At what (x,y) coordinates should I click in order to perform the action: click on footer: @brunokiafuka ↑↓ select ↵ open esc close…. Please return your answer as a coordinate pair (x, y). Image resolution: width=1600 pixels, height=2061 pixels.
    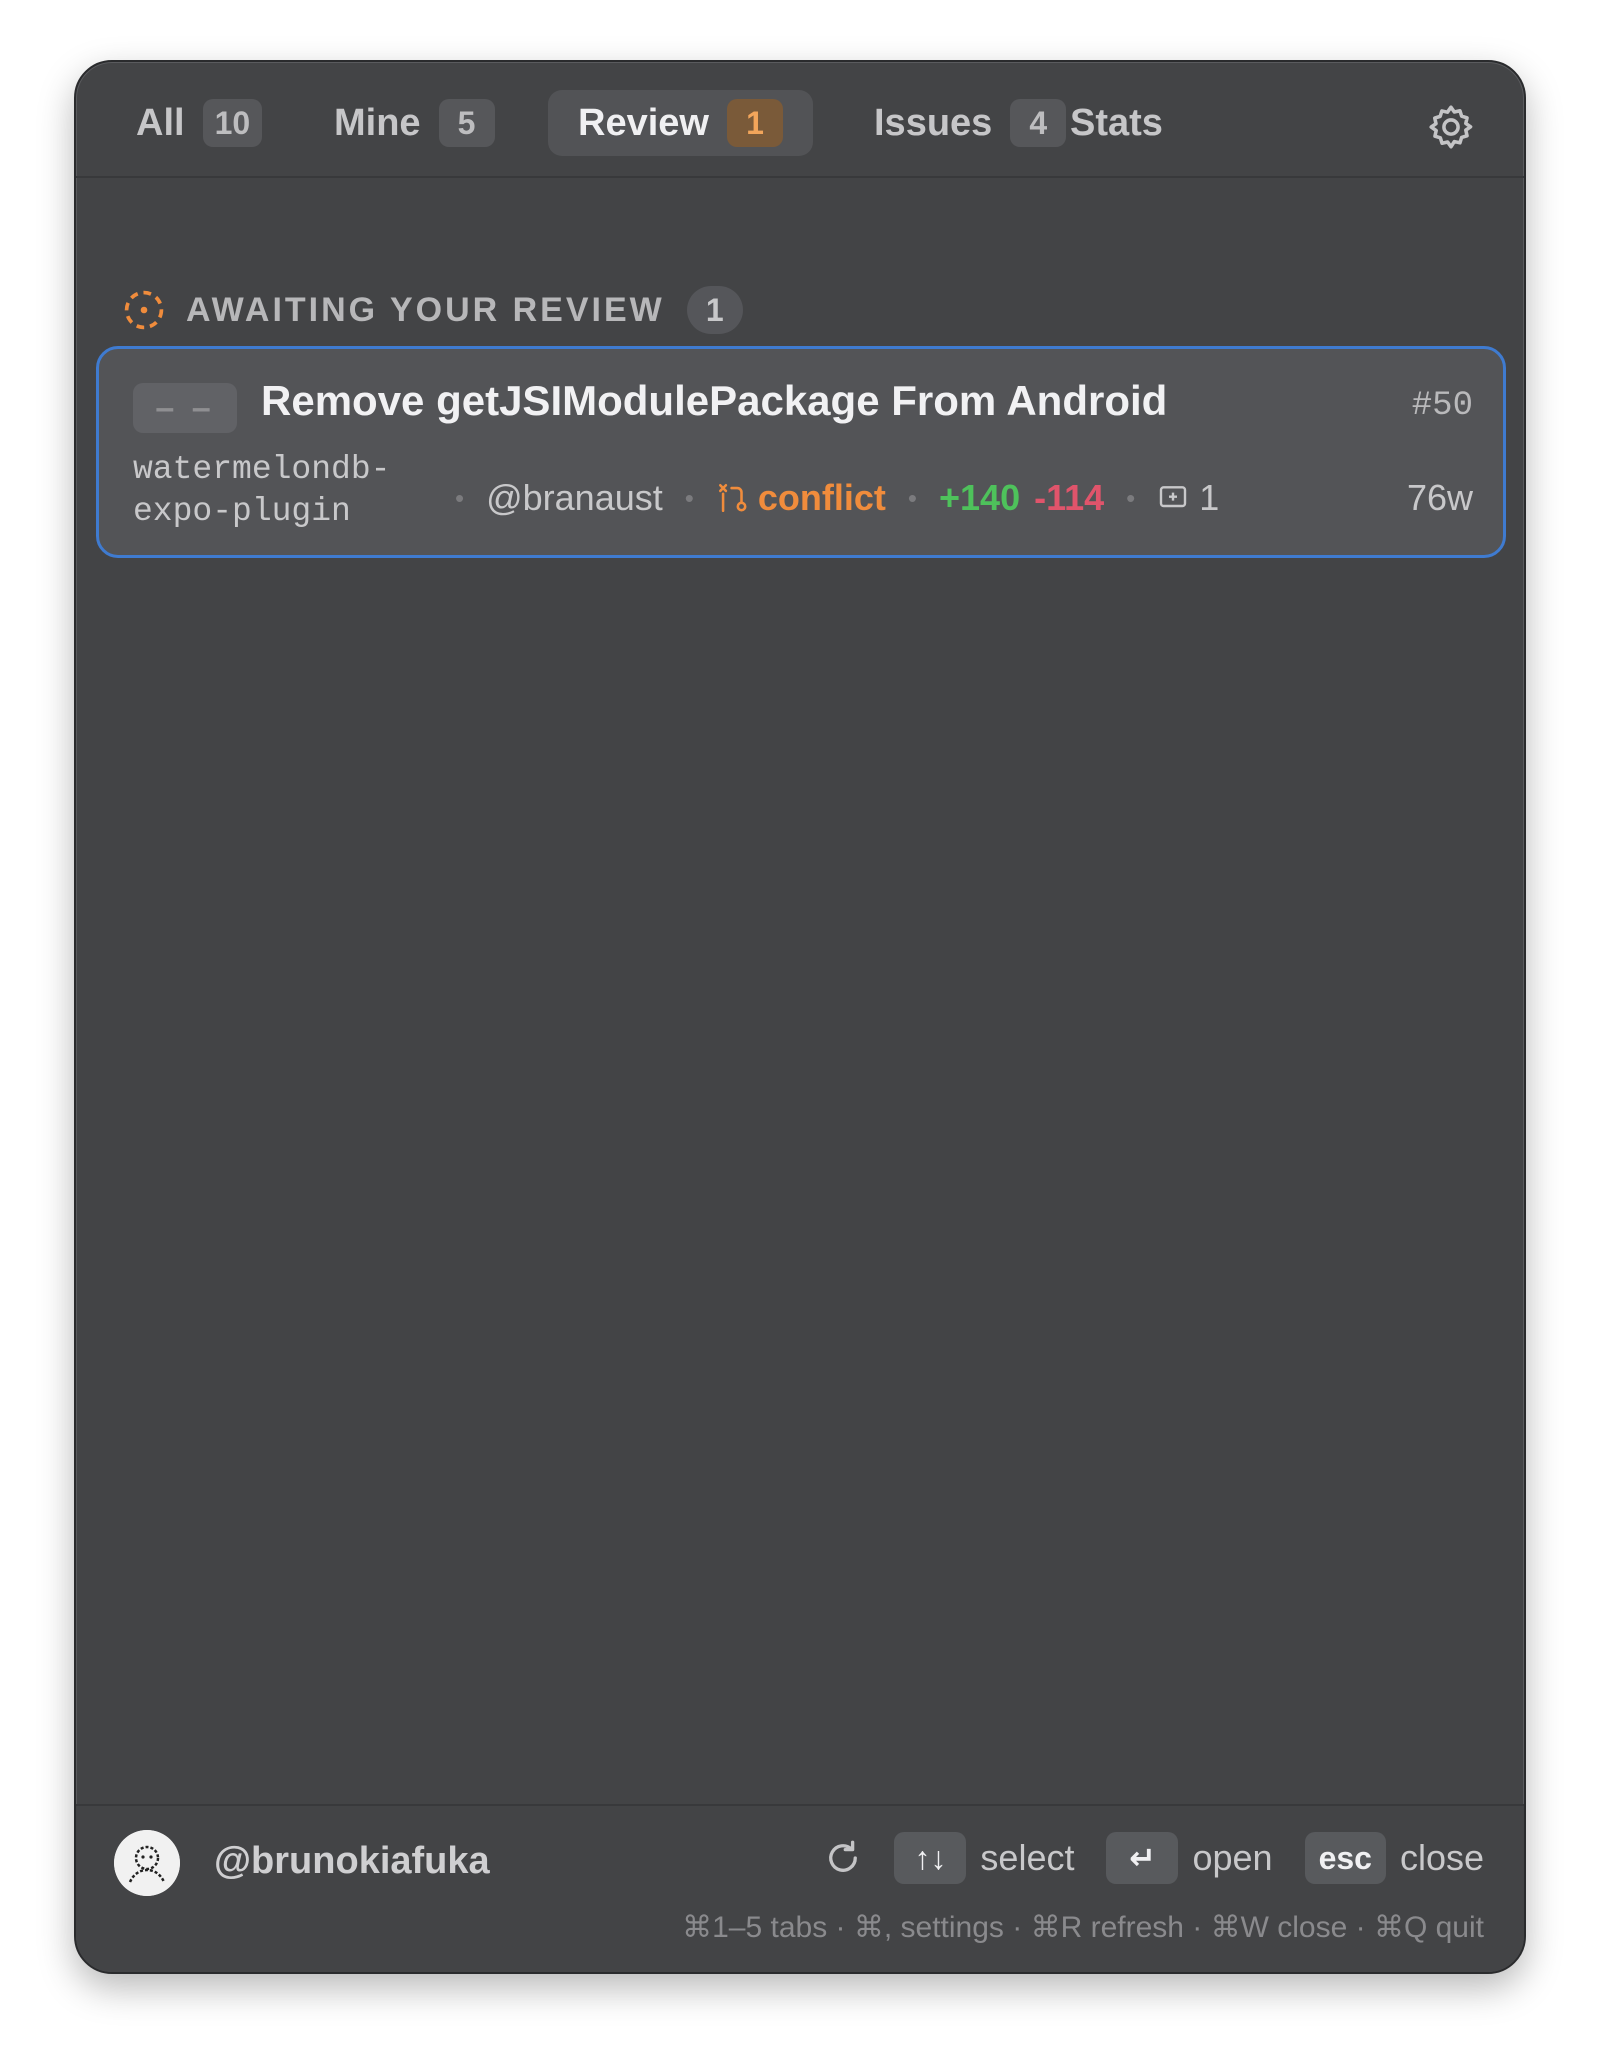
    Looking at the image, I should click on (800, 1888).